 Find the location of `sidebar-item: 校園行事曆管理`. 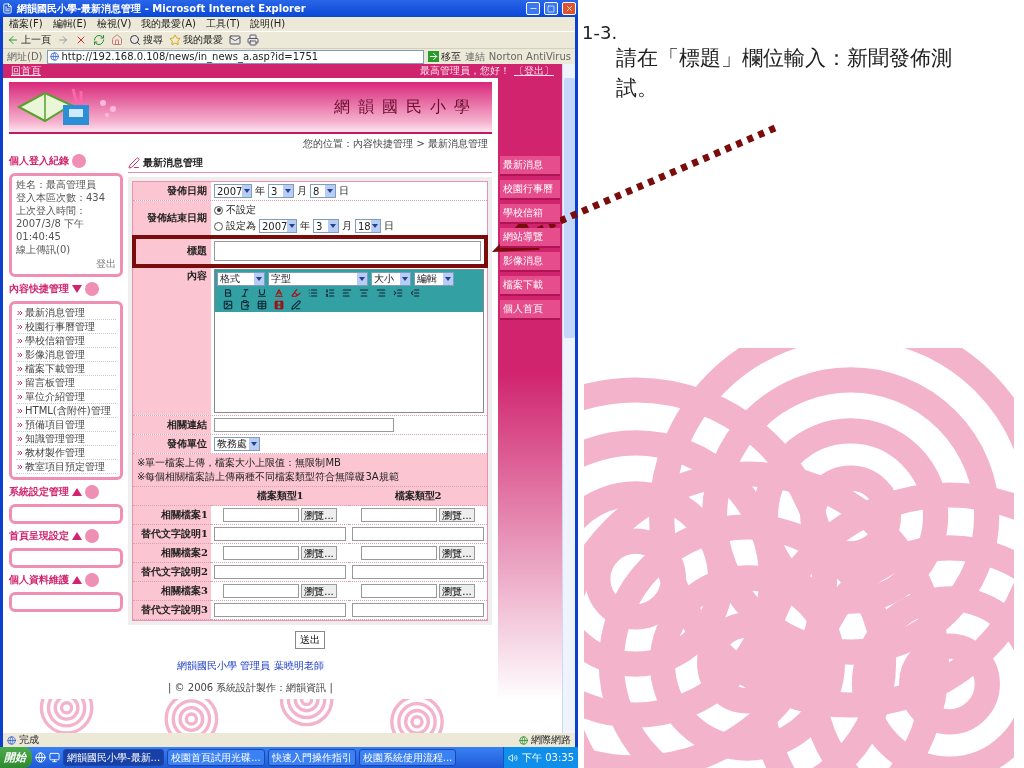

sidebar-item: 校園行事曆管理 is located at coordinates (60, 327).